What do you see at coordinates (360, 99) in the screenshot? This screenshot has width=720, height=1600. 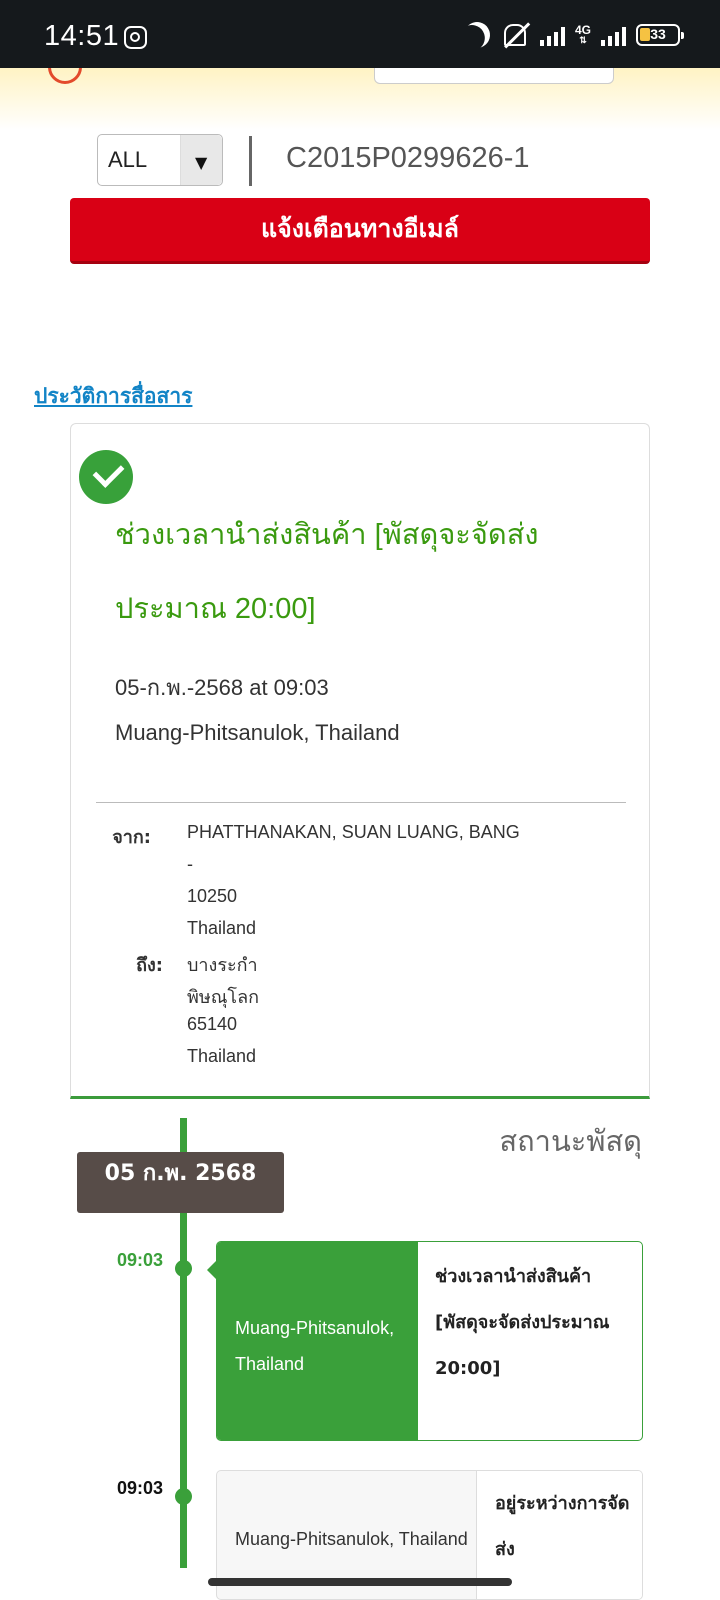 I see `site-header` at bounding box center [360, 99].